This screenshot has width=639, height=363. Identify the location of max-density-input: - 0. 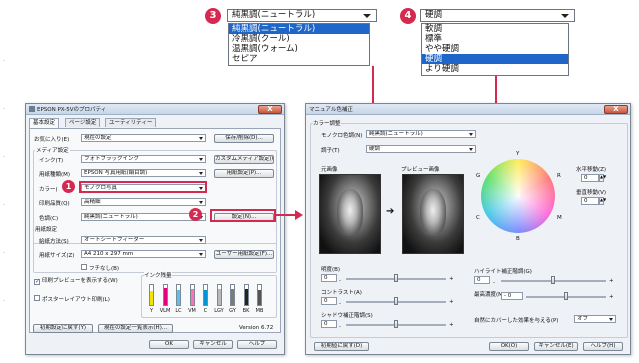
(512, 296).